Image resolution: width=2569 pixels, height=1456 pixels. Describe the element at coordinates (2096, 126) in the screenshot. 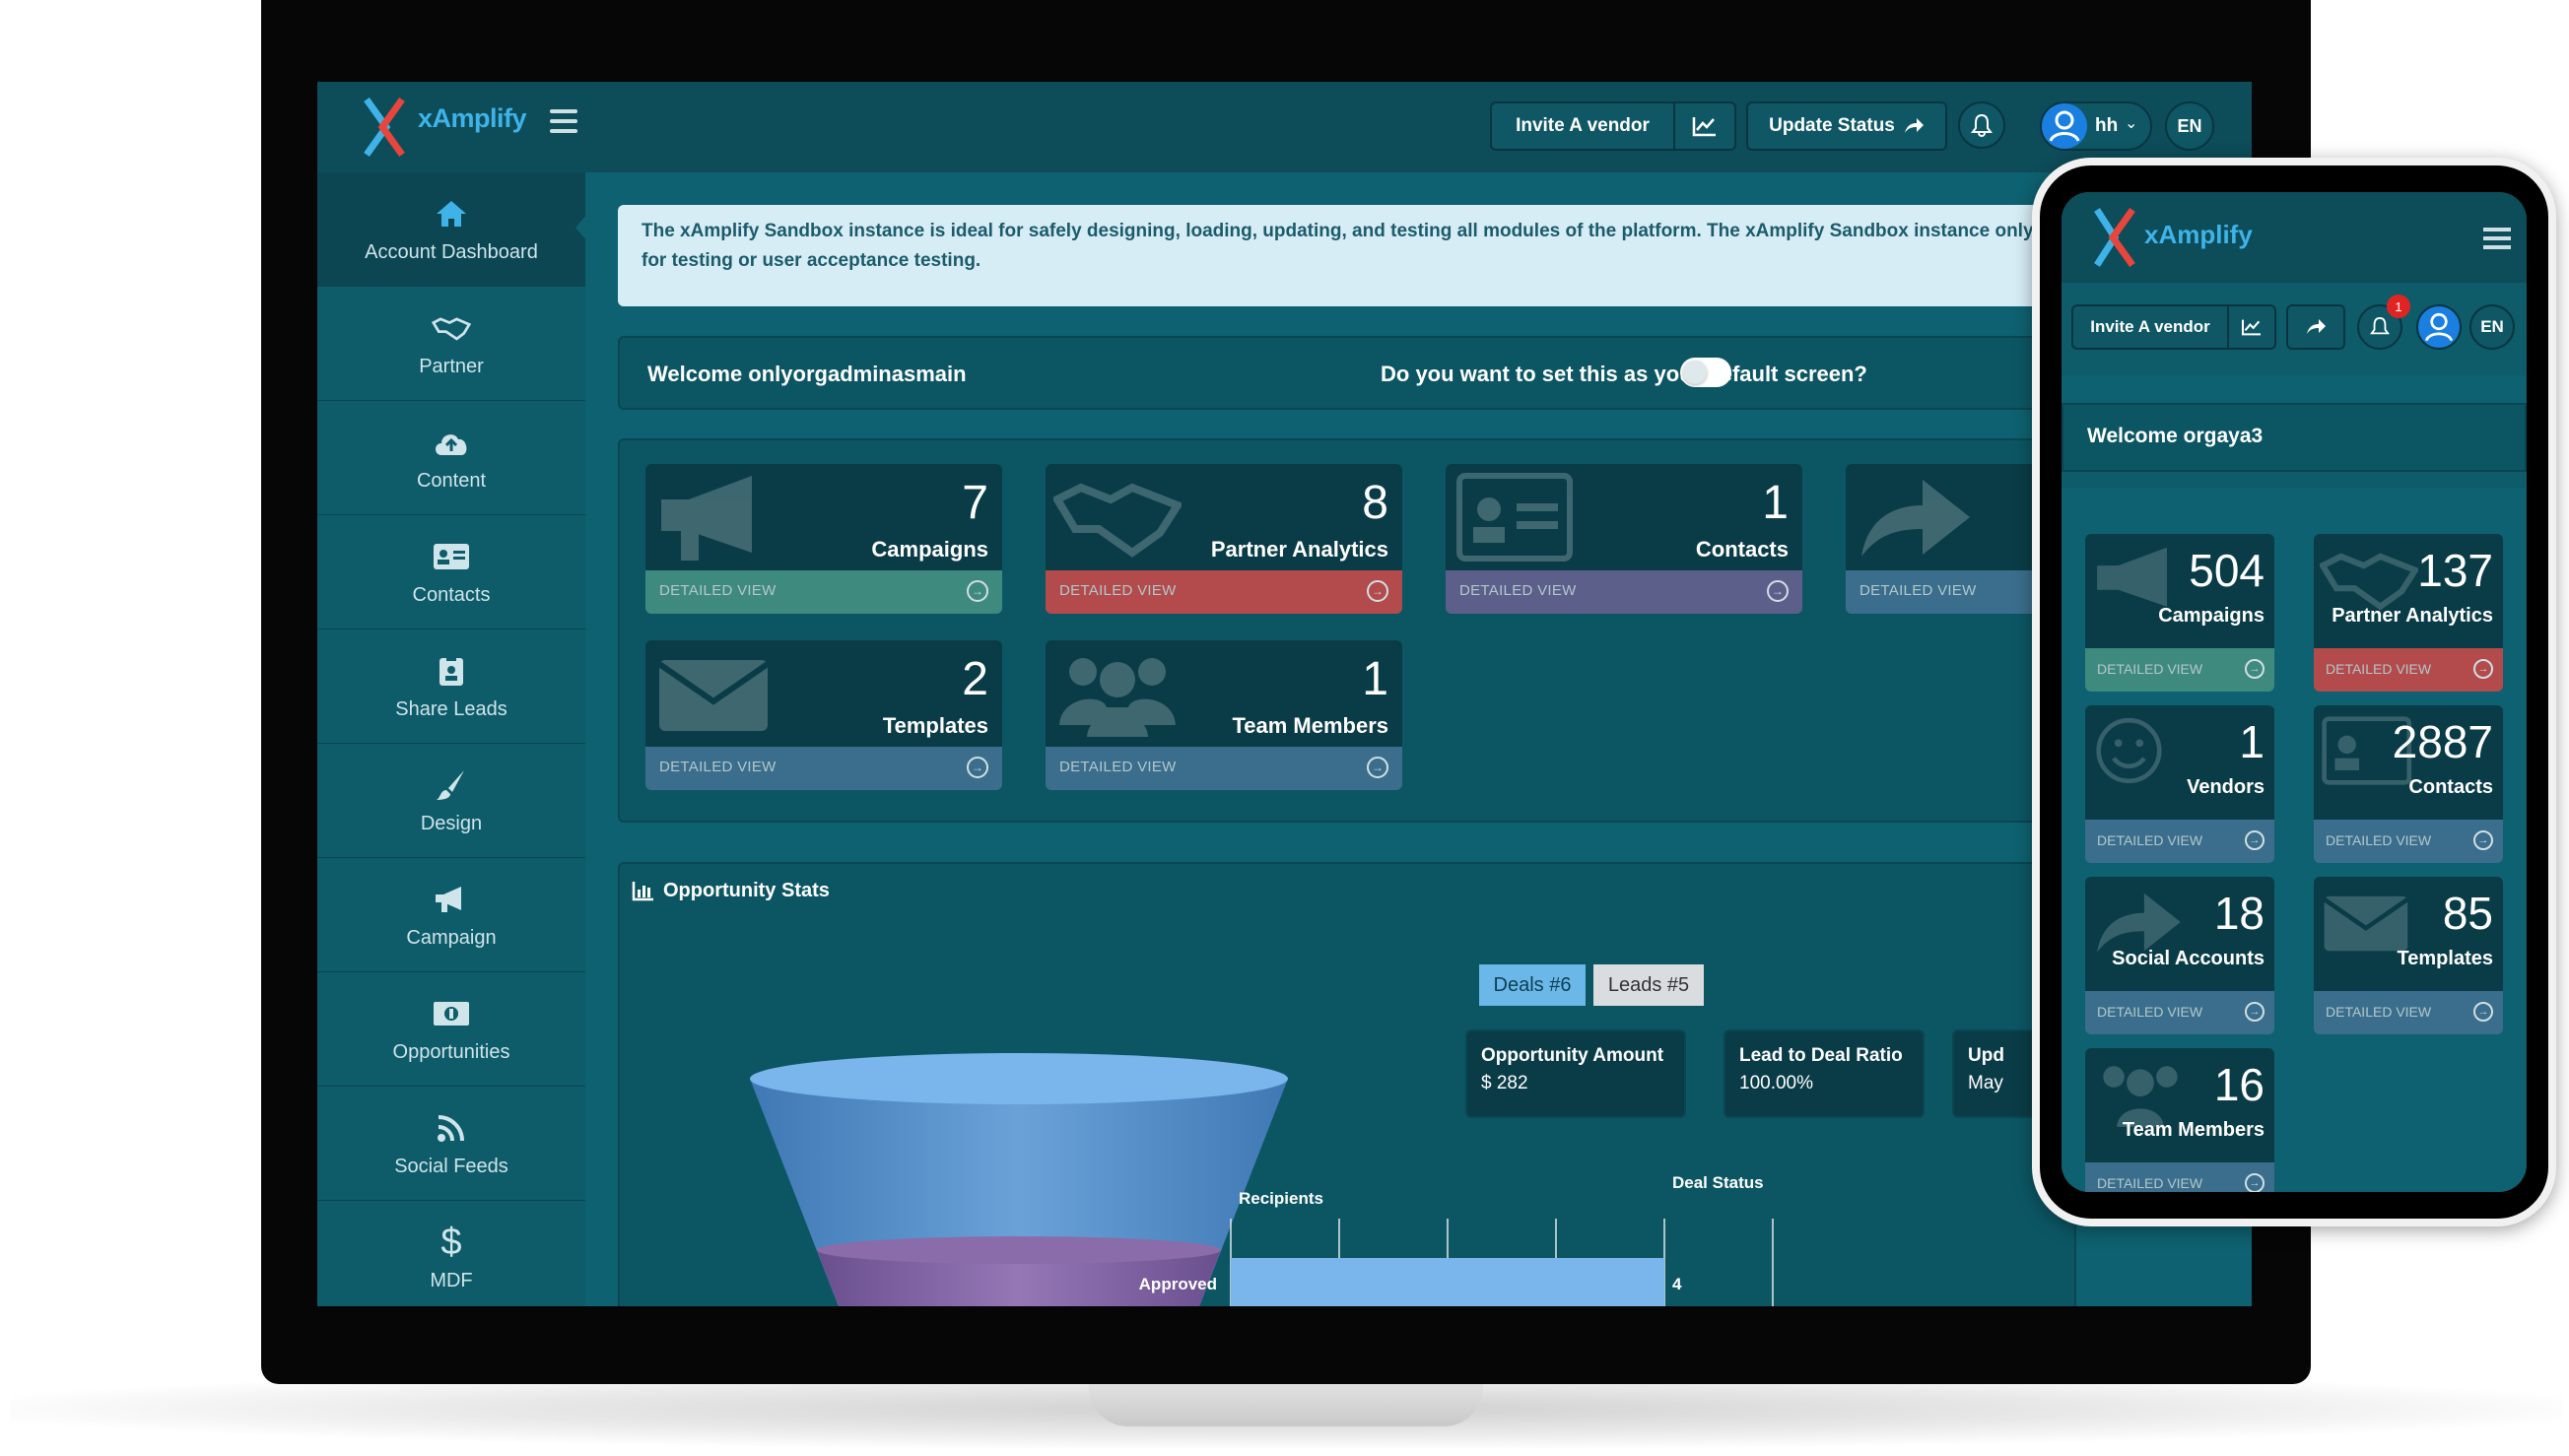

I see `user-menu: hh ⌄` at that location.